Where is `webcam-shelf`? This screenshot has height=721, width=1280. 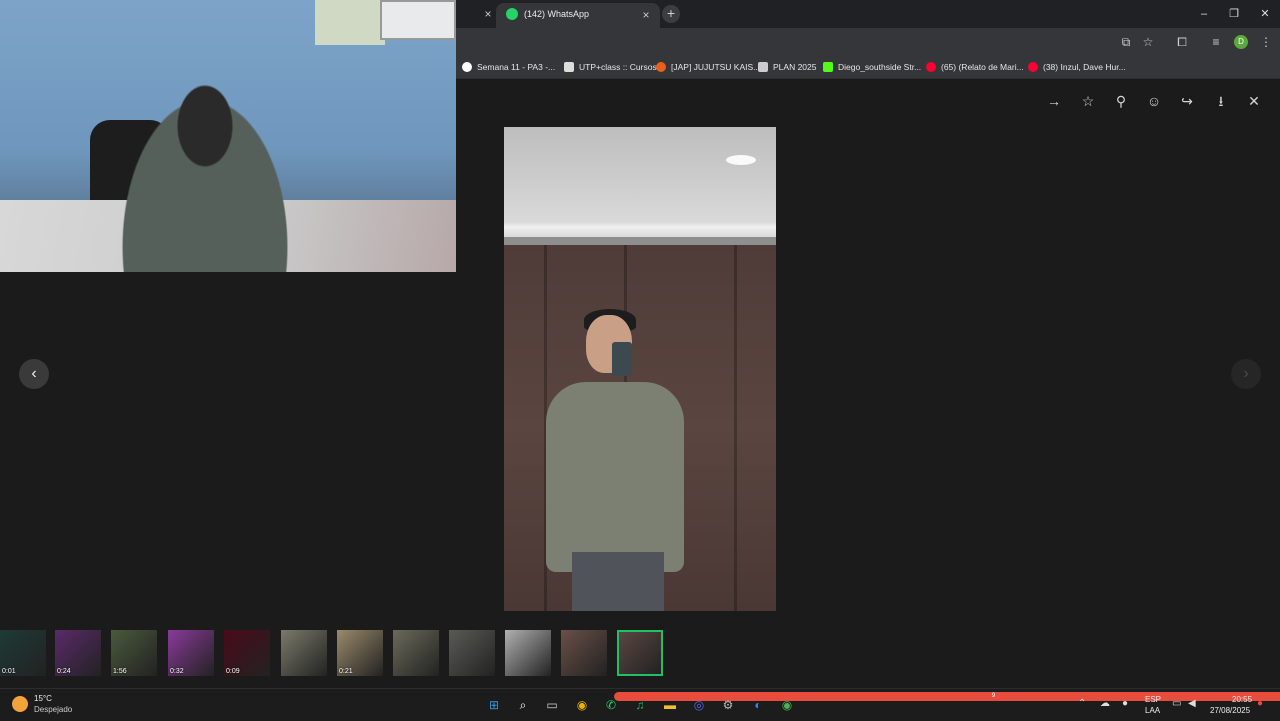 webcam-shelf is located at coordinates (350, 22).